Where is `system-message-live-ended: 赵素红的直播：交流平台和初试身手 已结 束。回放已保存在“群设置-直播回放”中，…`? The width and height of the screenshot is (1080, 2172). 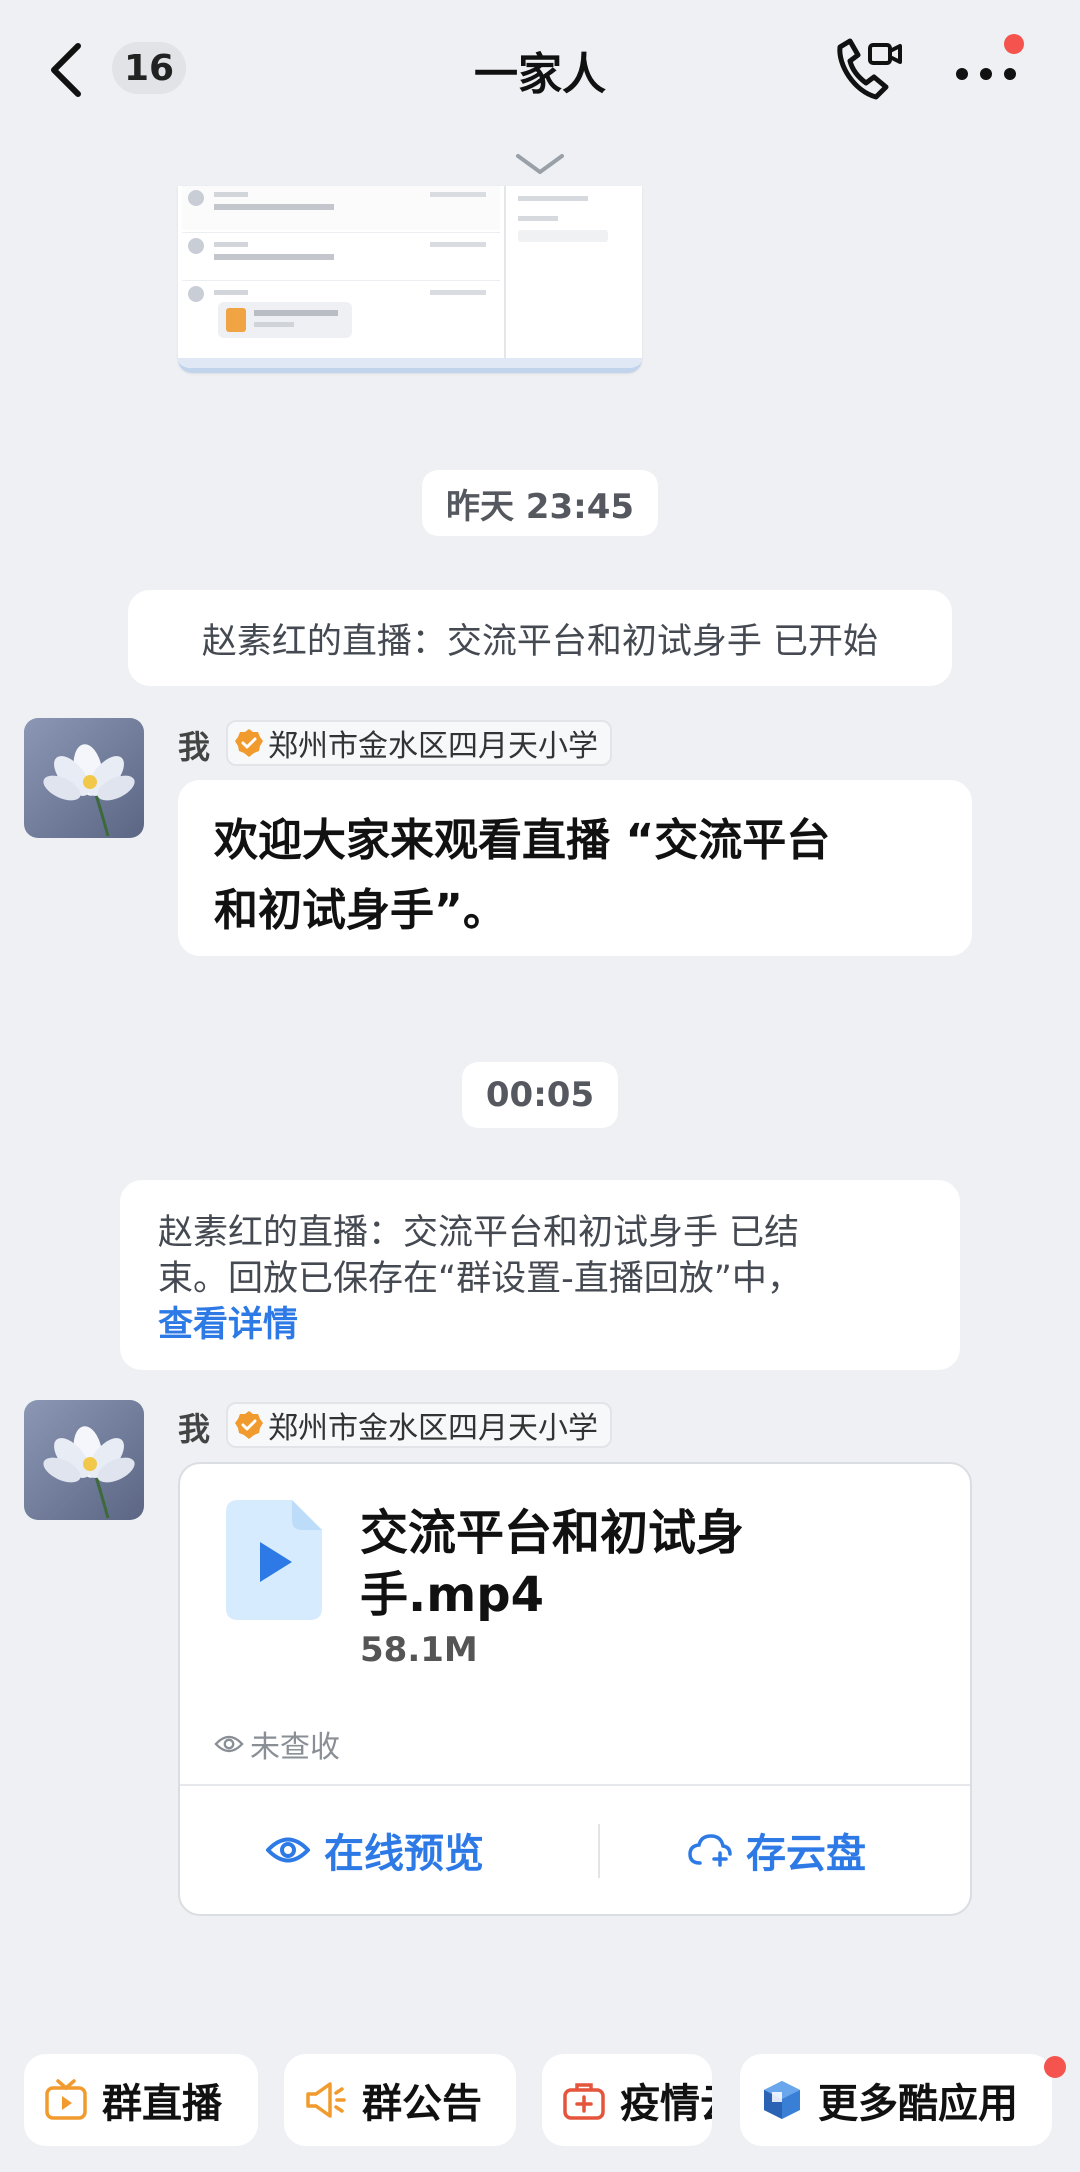
system-message-live-ended: 赵素红的直播：交流平台和初试身手 已结 束。回放已保存在“群设置-直播回放”中，… is located at coordinates (540, 1275).